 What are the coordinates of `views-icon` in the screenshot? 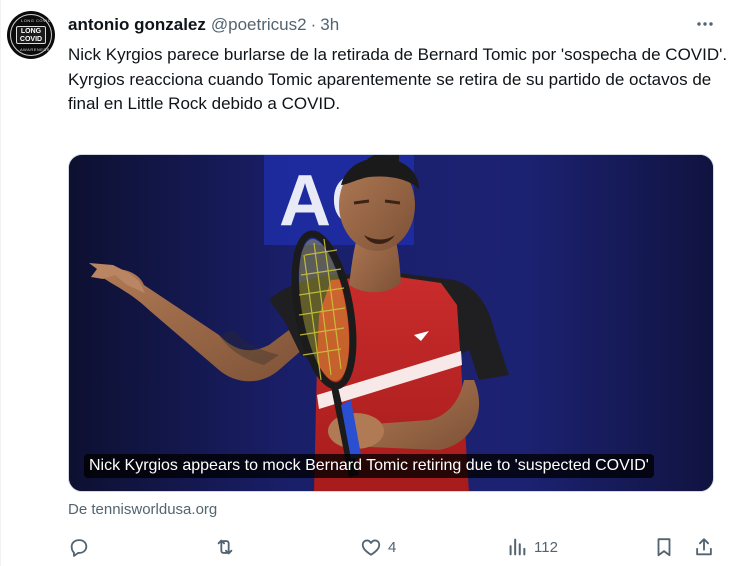 It's located at (517, 547).